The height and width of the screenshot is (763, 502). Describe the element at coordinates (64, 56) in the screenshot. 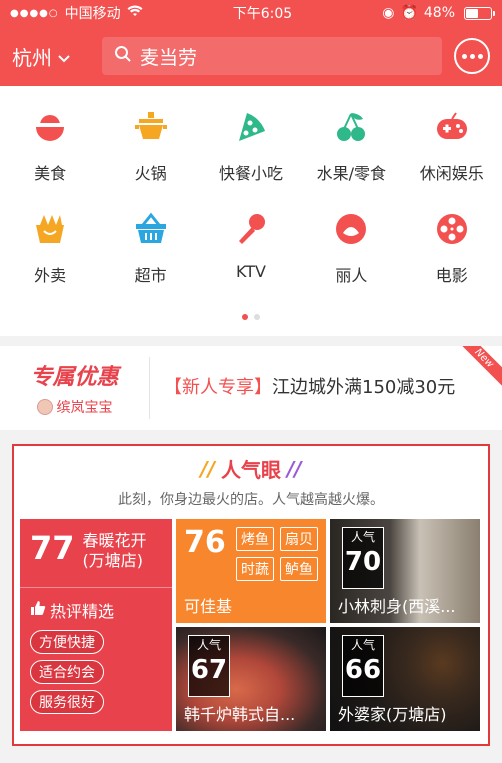

I see `chevron-down-icon` at that location.